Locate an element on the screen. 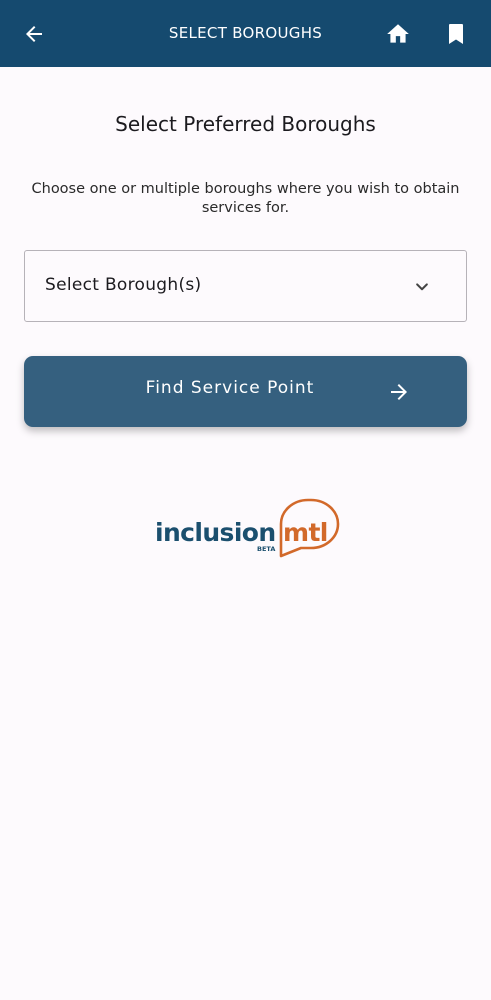 This screenshot has width=491, height=1000. borough-select: Select Borough(s) is located at coordinates (245, 286).